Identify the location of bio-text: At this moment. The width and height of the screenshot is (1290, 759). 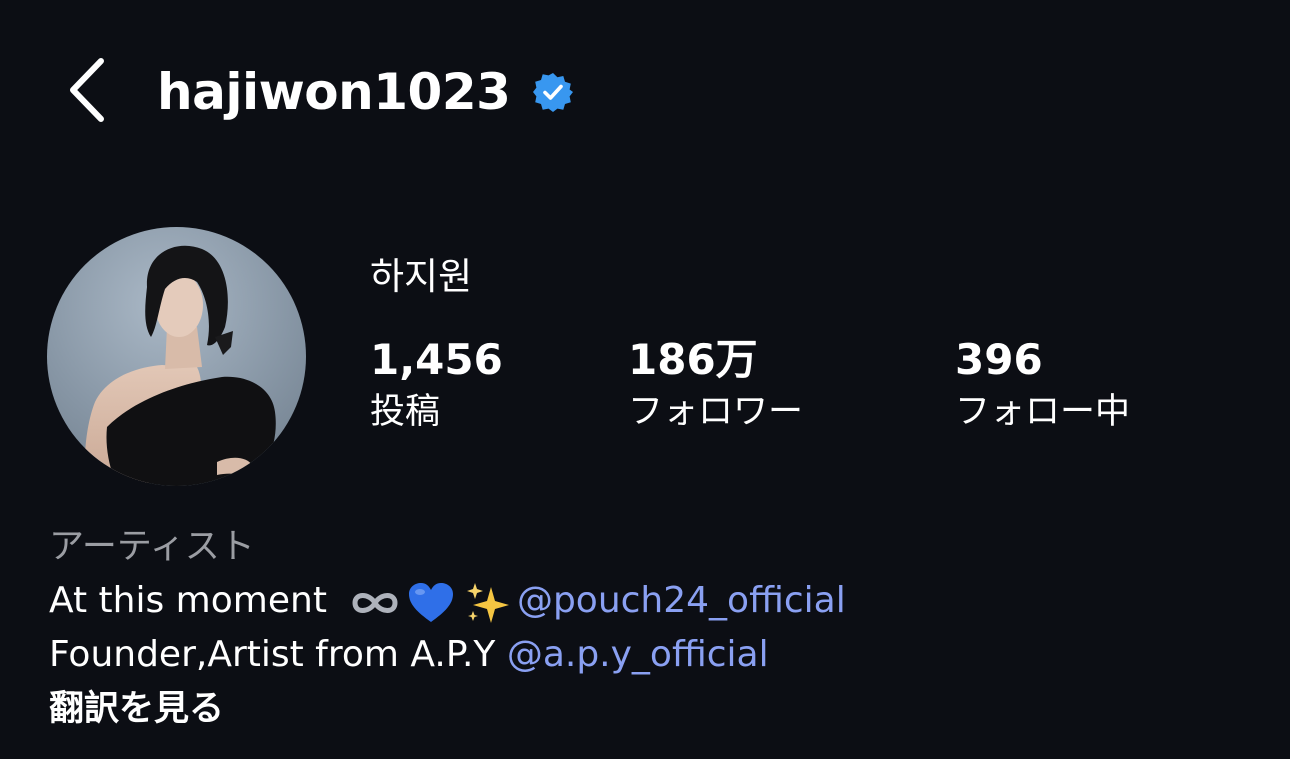
(188, 600).